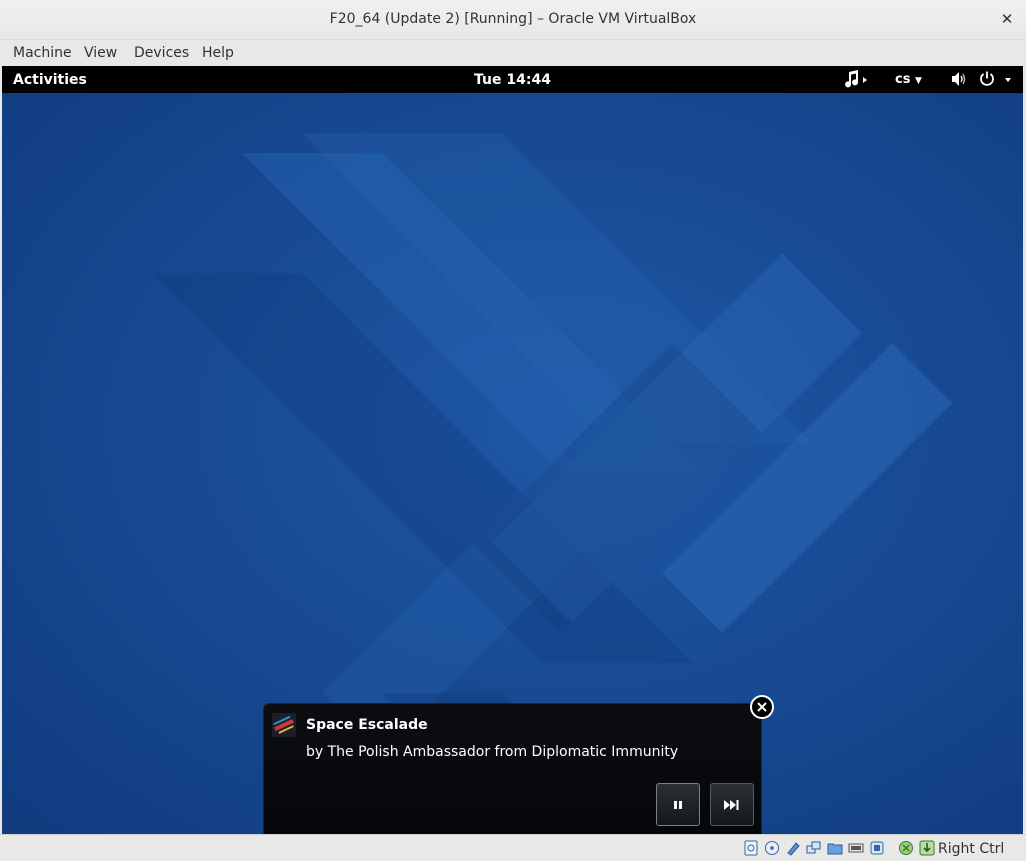  I want to click on album-art-icon, so click(284, 725).